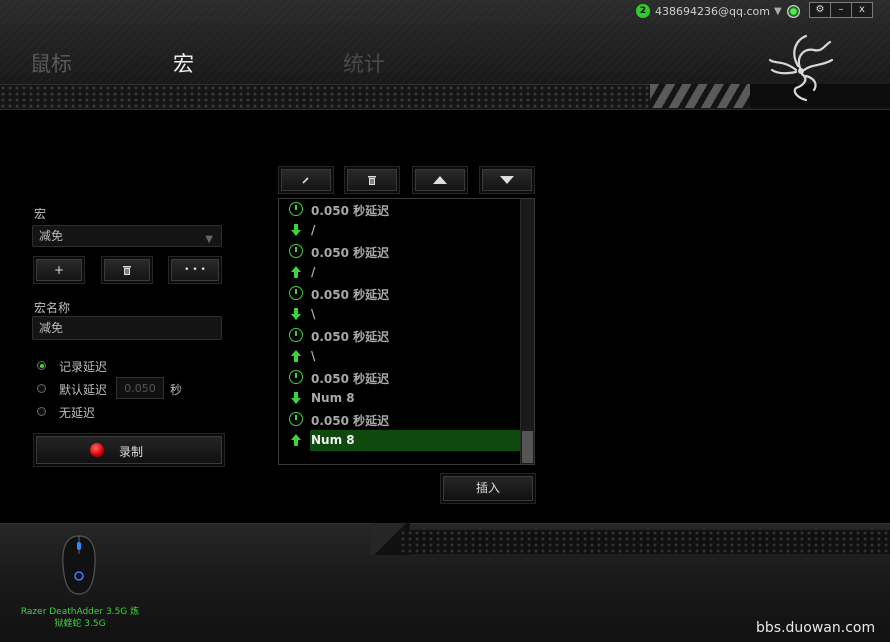 The image size is (890, 642). Describe the element at coordinates (41, 411) in the screenshot. I see `radio-no-delay` at that location.